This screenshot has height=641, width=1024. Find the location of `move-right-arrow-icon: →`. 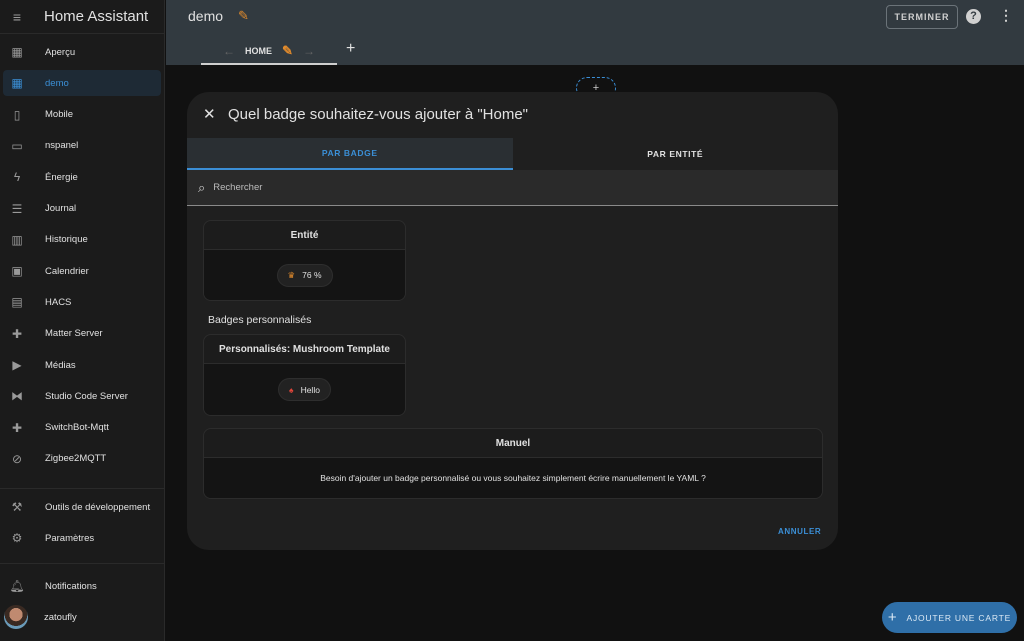

move-right-arrow-icon: → is located at coordinates (309, 51).